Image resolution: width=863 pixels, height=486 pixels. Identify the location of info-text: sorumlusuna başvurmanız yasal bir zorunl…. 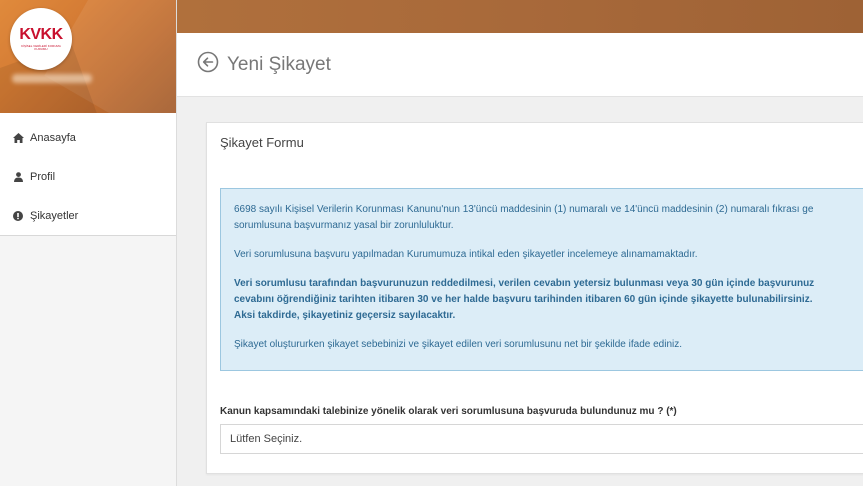
(344, 225).